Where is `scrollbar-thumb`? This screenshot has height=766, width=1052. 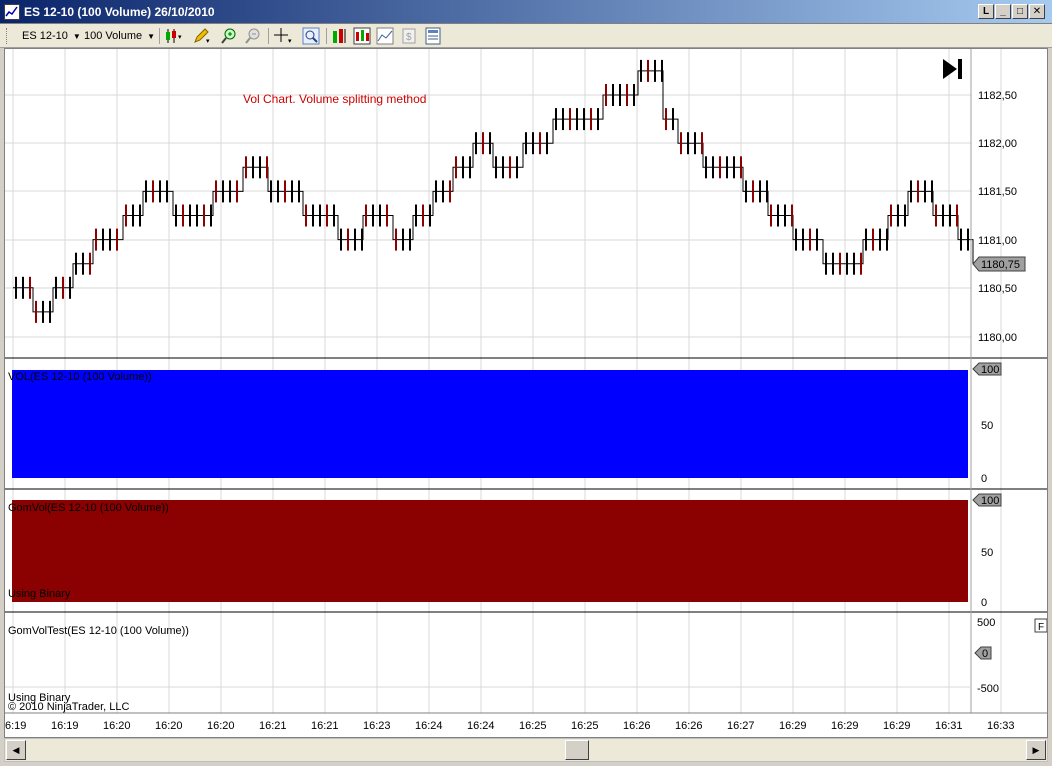
scrollbar-thumb is located at coordinates (577, 750).